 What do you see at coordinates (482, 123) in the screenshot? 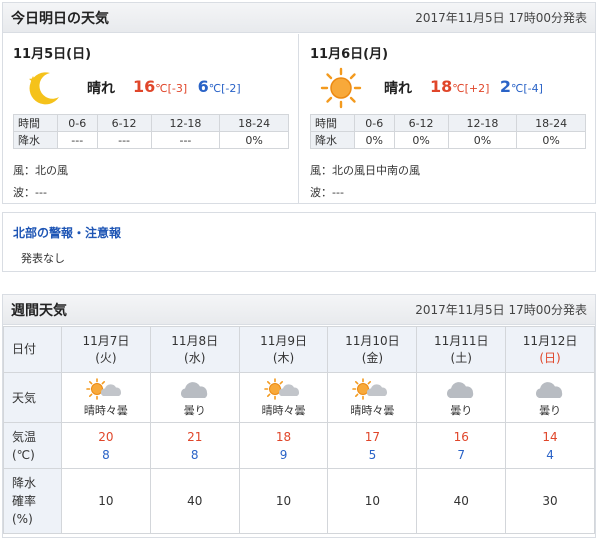
I see `period-cell: 12-18` at bounding box center [482, 123].